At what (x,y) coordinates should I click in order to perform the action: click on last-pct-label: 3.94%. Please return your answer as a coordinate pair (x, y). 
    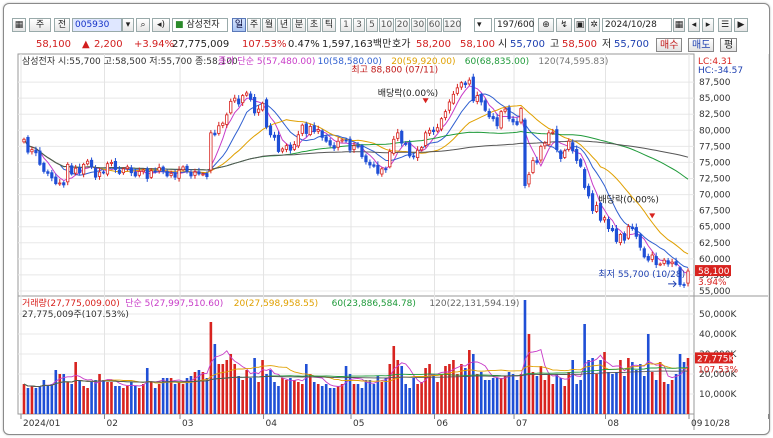
    Looking at the image, I should click on (712, 283).